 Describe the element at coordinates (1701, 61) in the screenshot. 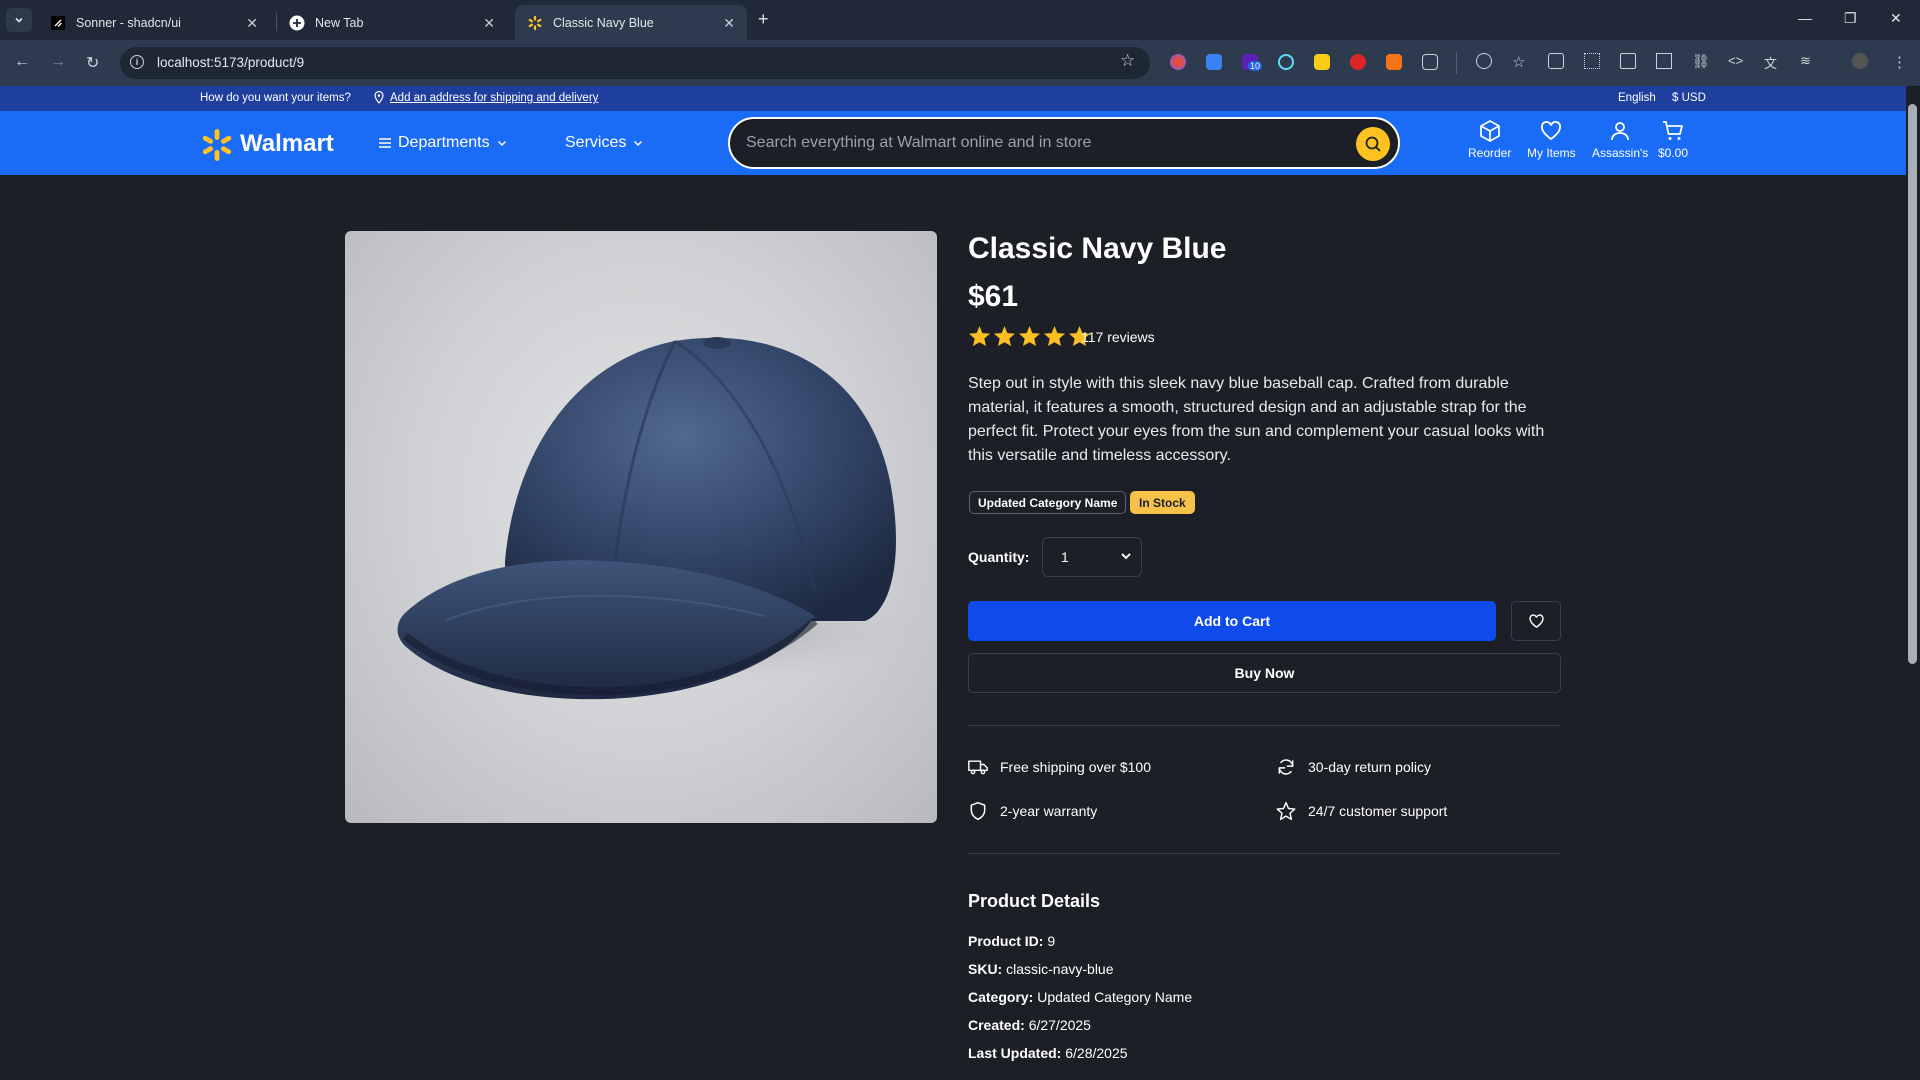

I see `link-icon: ⛓` at that location.